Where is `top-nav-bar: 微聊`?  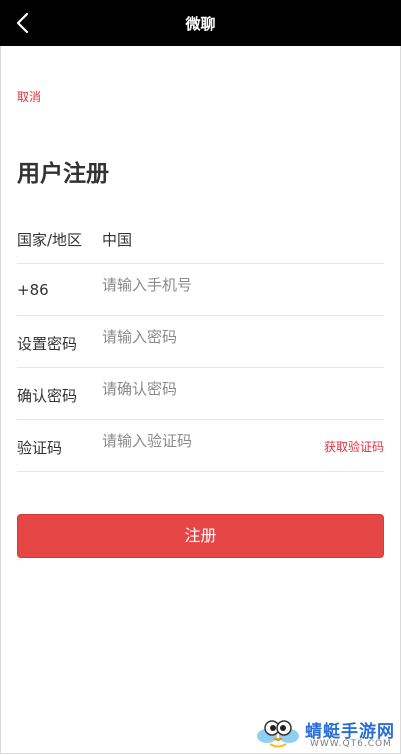
top-nav-bar: 微聊 is located at coordinates (200, 23).